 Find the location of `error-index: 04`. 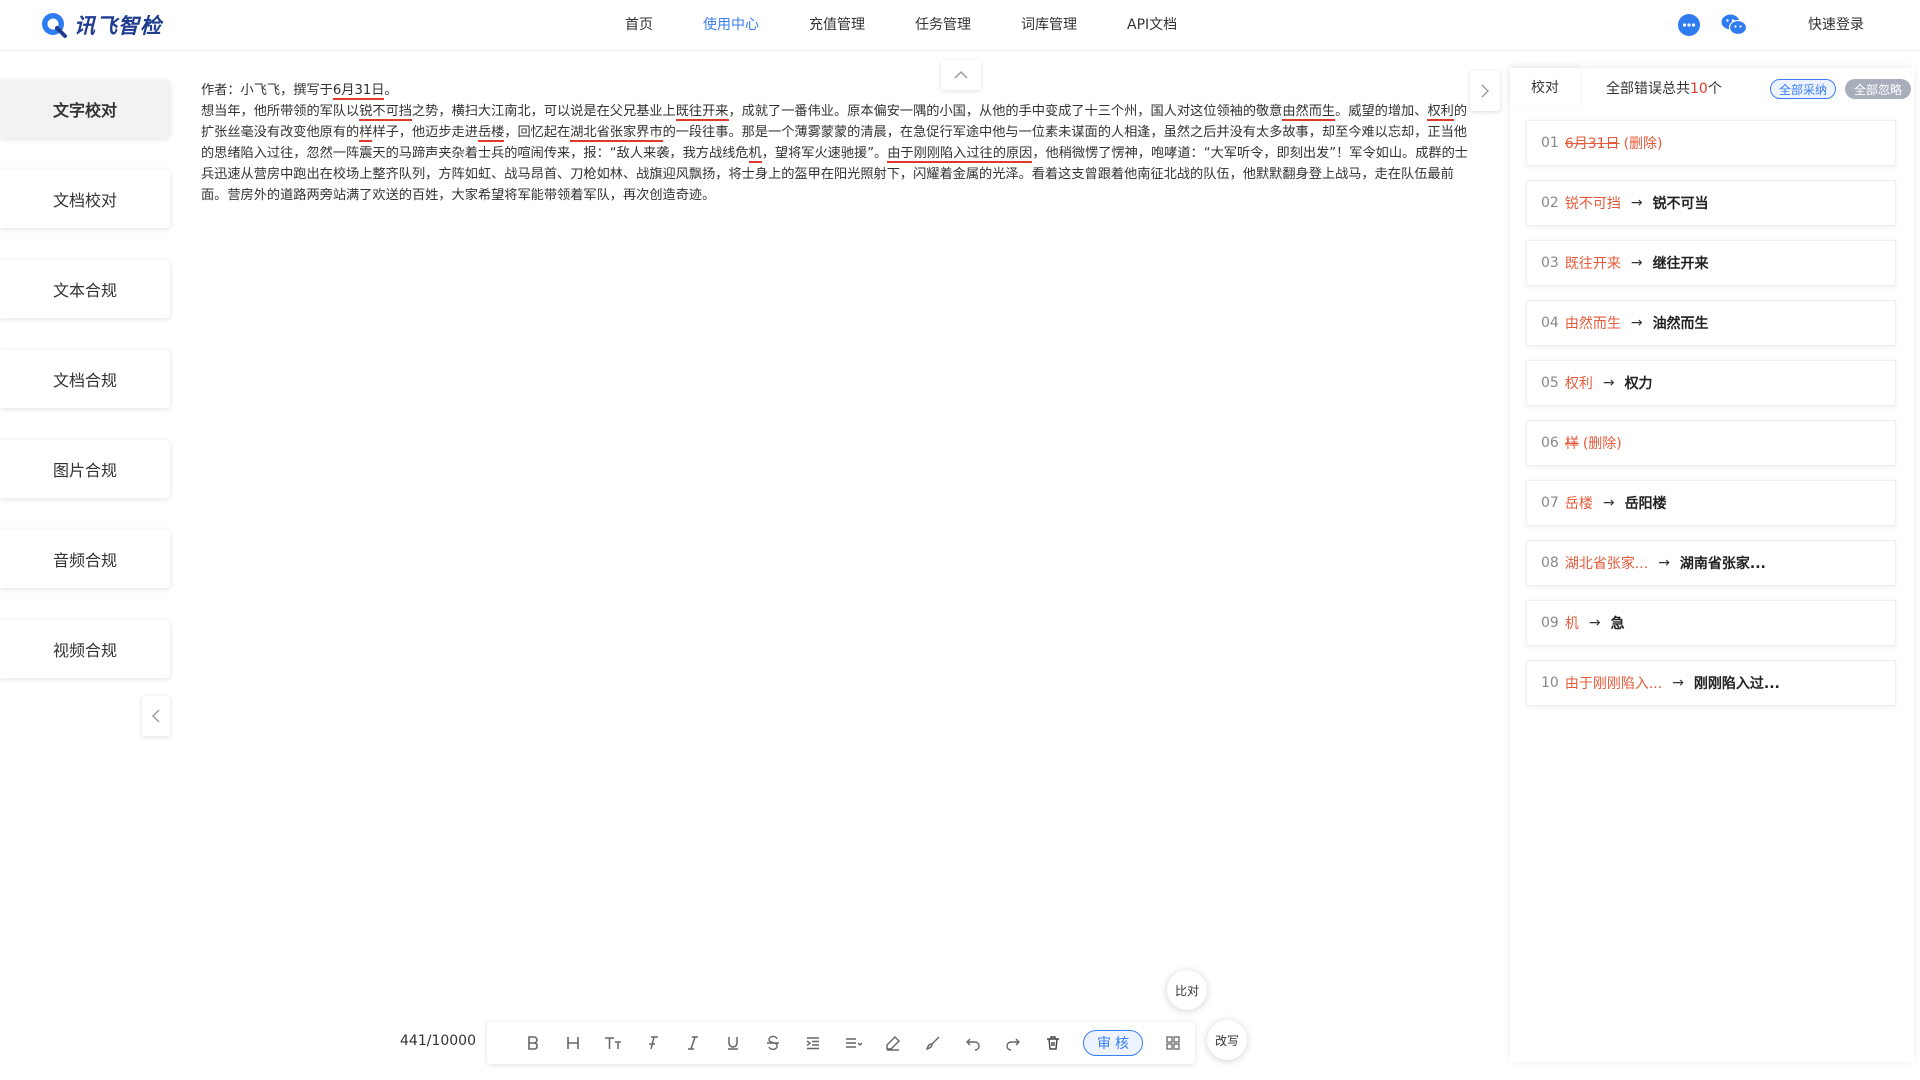

error-index: 04 is located at coordinates (1550, 323).